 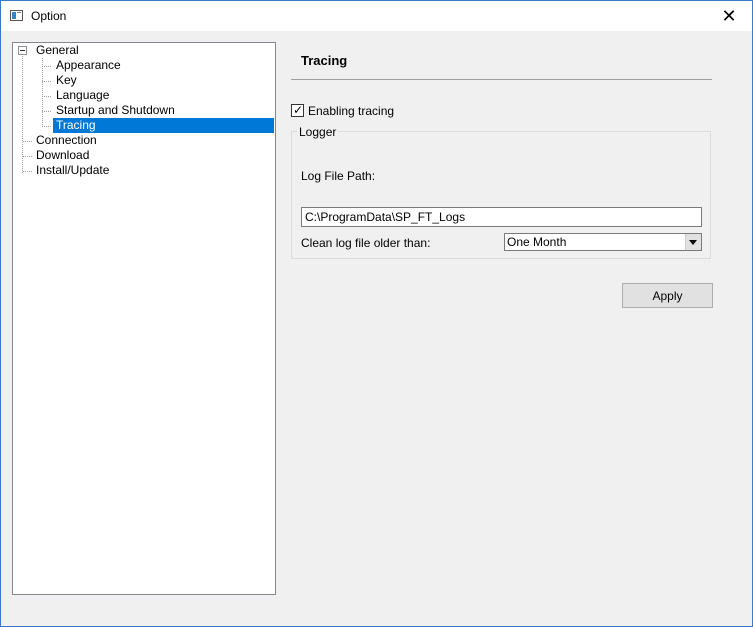 I want to click on tree-item-label: Install/Update, so click(x=73, y=170).